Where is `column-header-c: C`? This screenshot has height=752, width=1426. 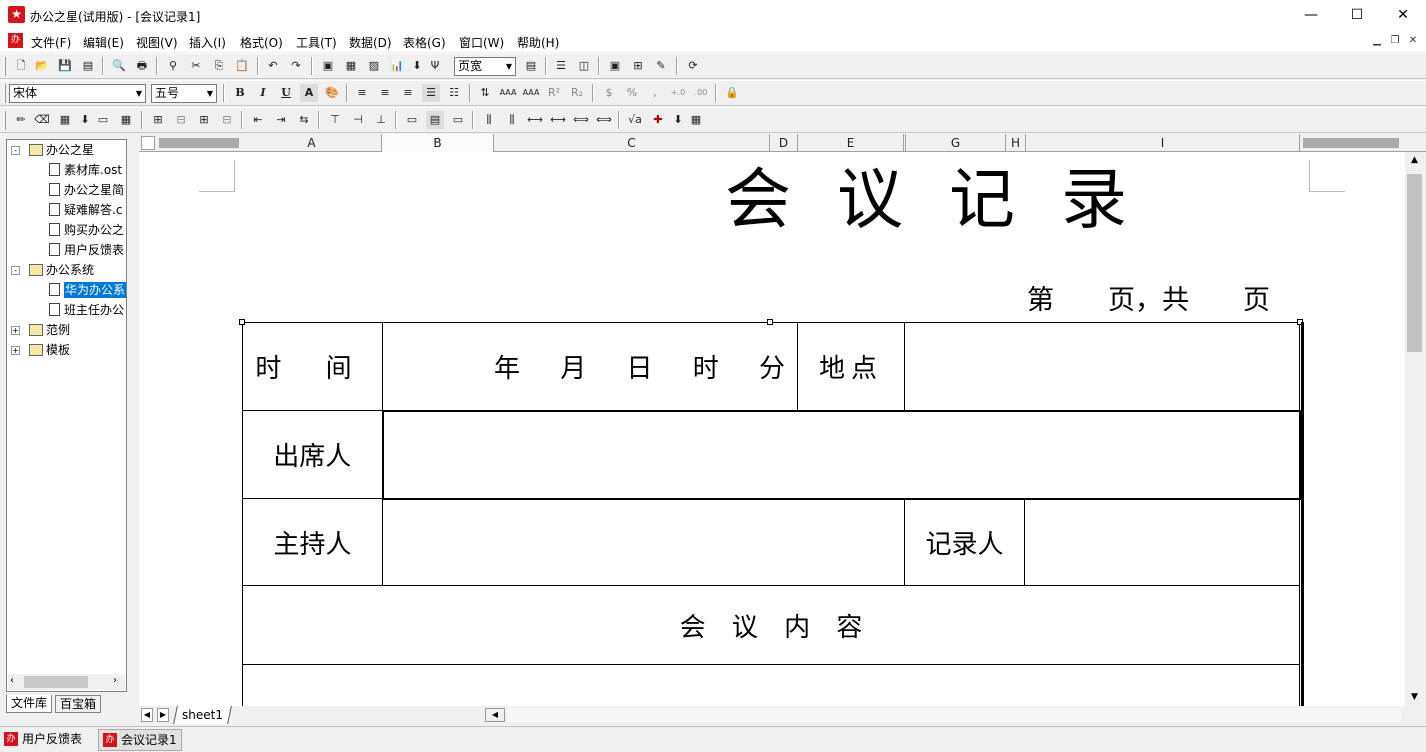
column-header-c: C is located at coordinates (632, 143).